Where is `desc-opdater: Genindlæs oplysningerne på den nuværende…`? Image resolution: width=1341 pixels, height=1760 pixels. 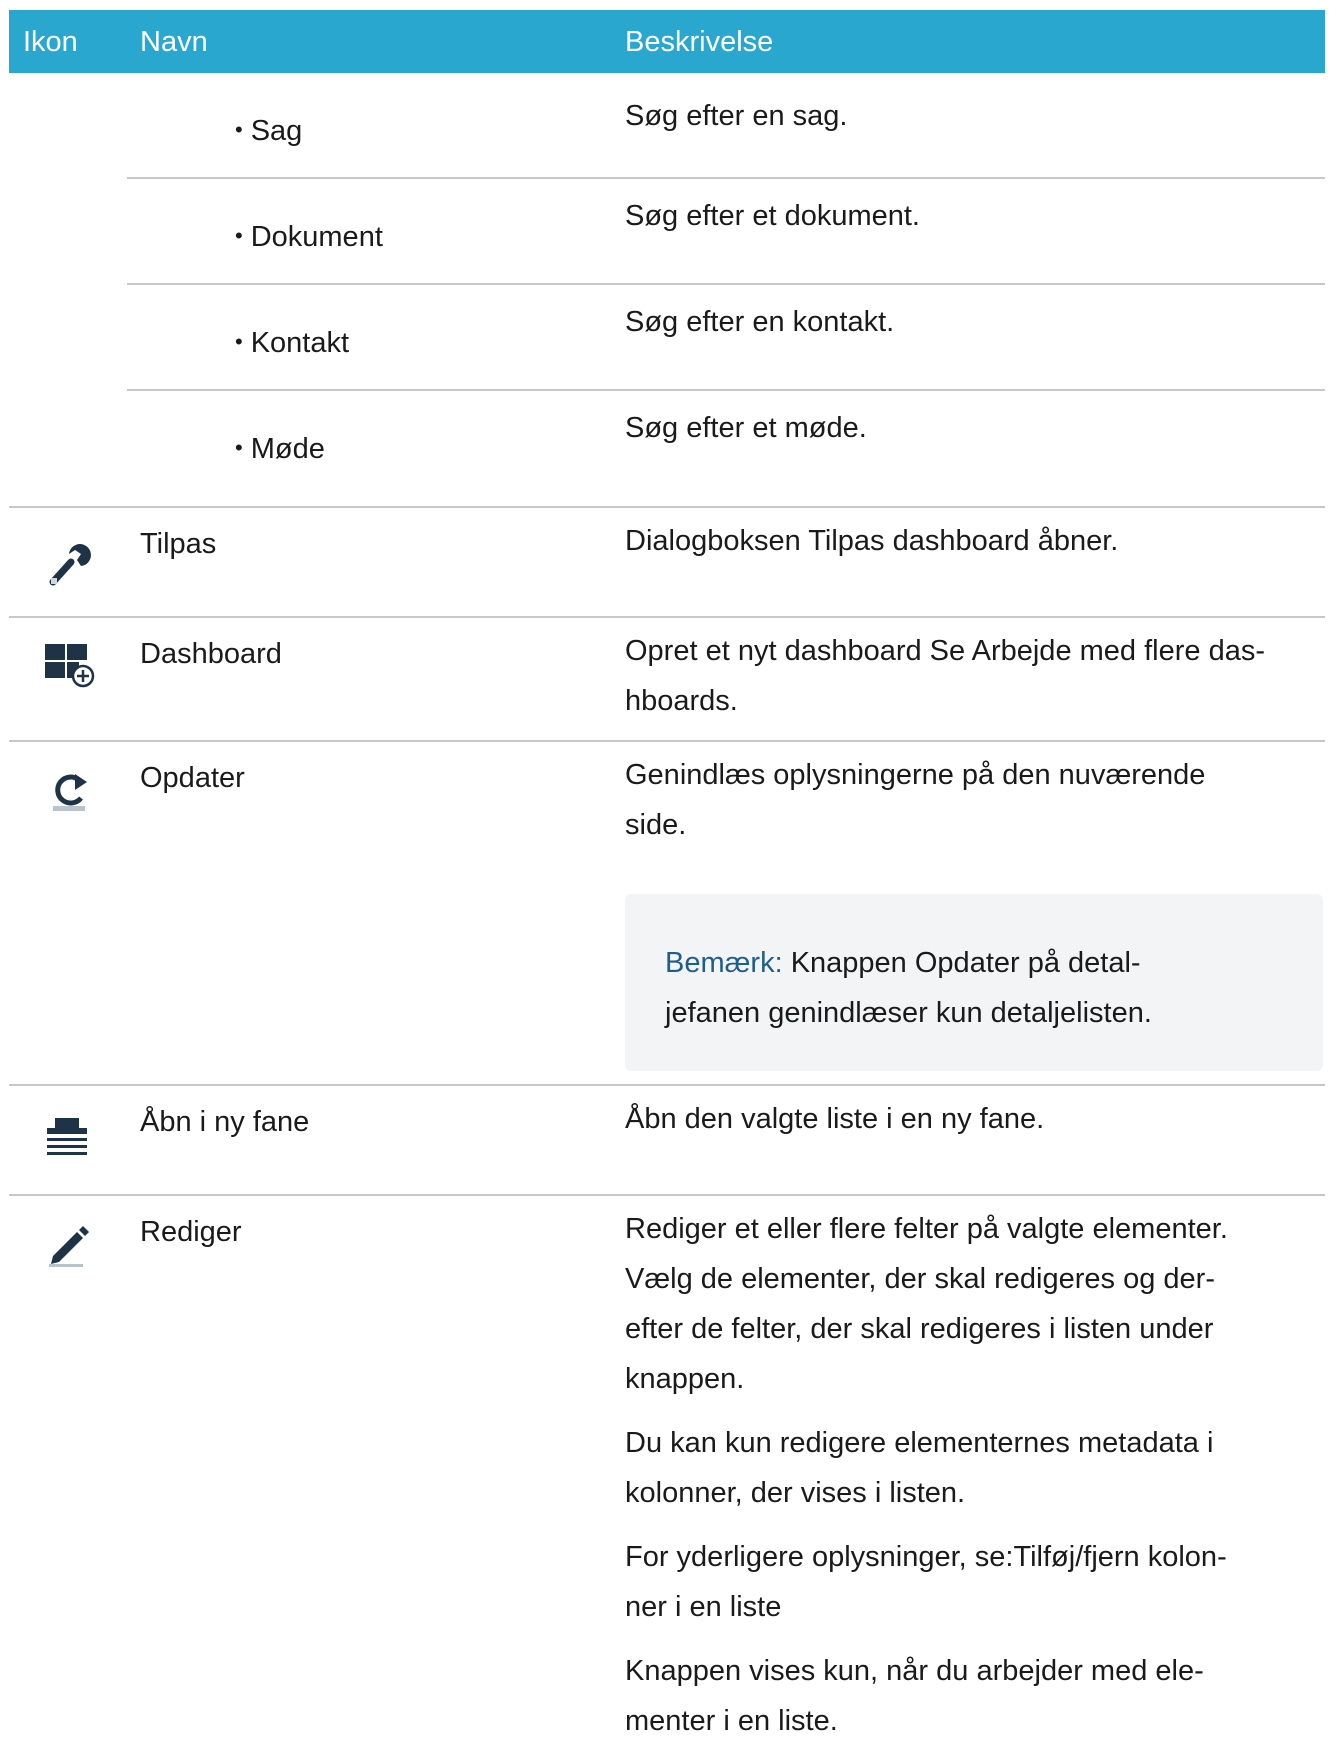 desc-opdater: Genindlæs oplysningerne på den nuværende… is located at coordinates (975, 800).